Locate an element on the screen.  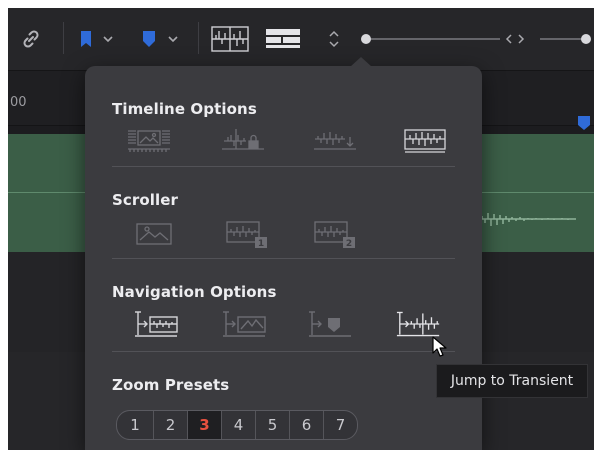
zoom-preset-5: 5 is located at coordinates (272, 425).